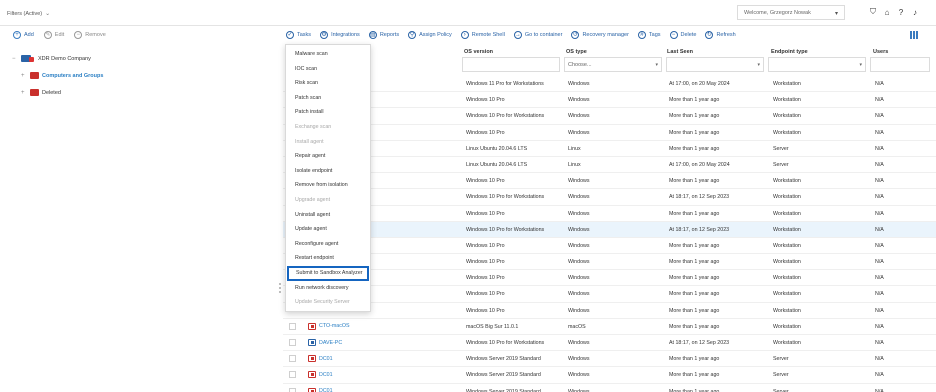 This screenshot has height=392, width=936. What do you see at coordinates (328, 54) in the screenshot?
I see `menu-item-malware-scan: Malware scan` at bounding box center [328, 54].